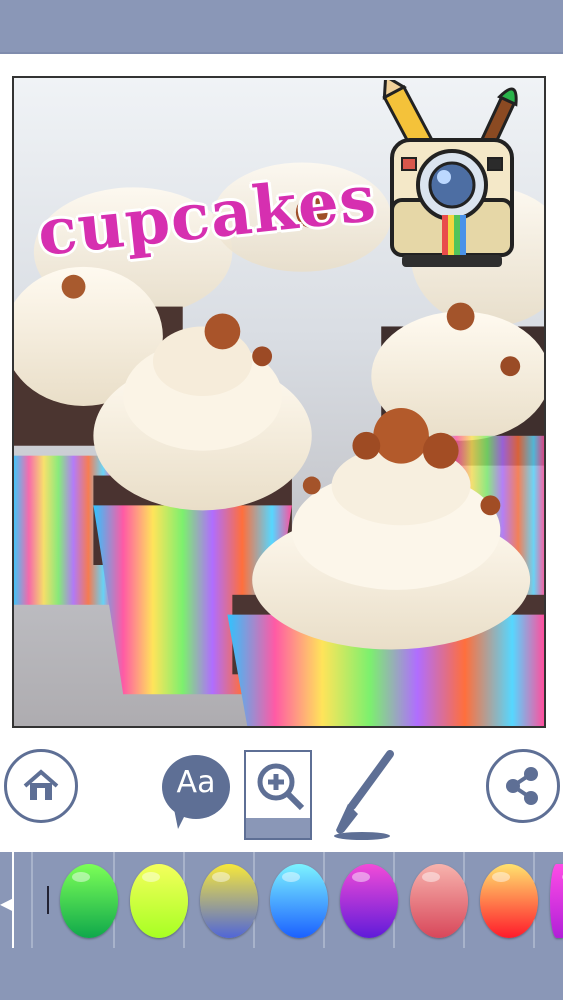  I want to click on color-palette-bar: ◀, so click(281, 926).